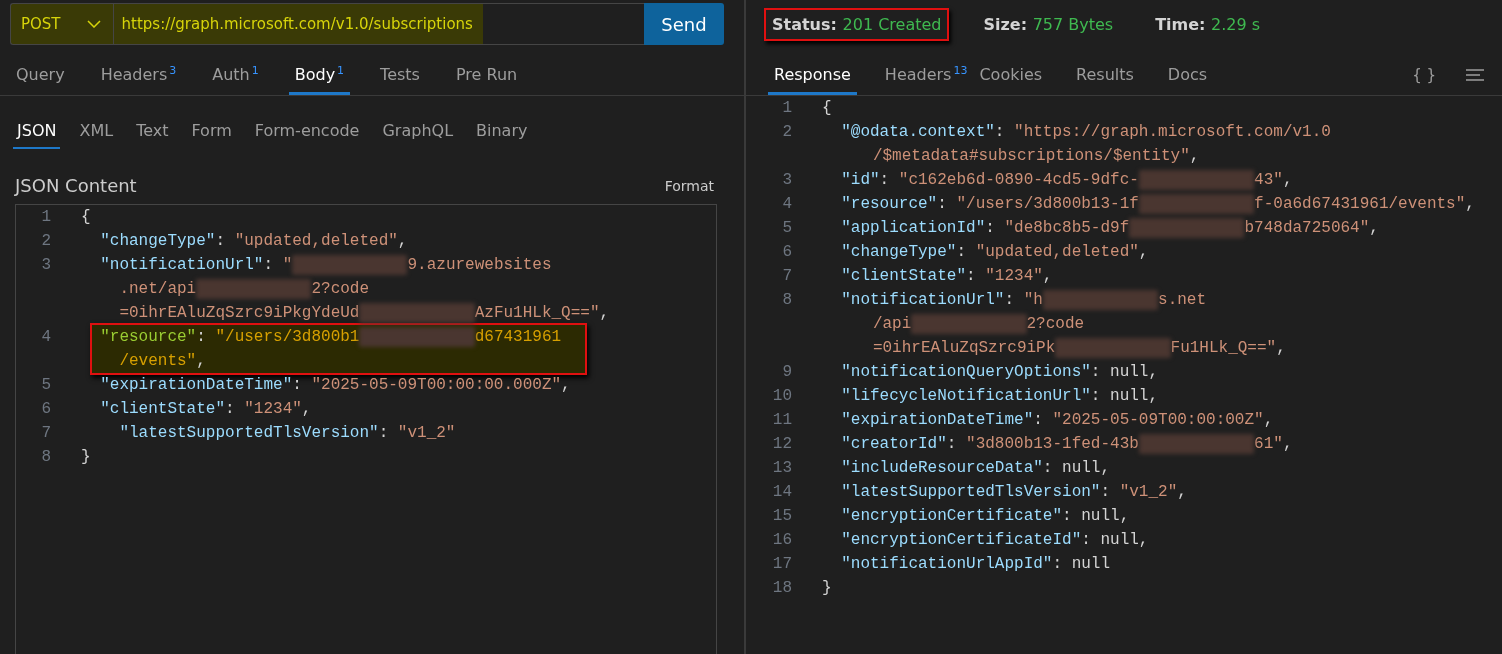  Describe the element at coordinates (926, 79) in the screenshot. I see `response-tab: Headers$^{13}$` at that location.